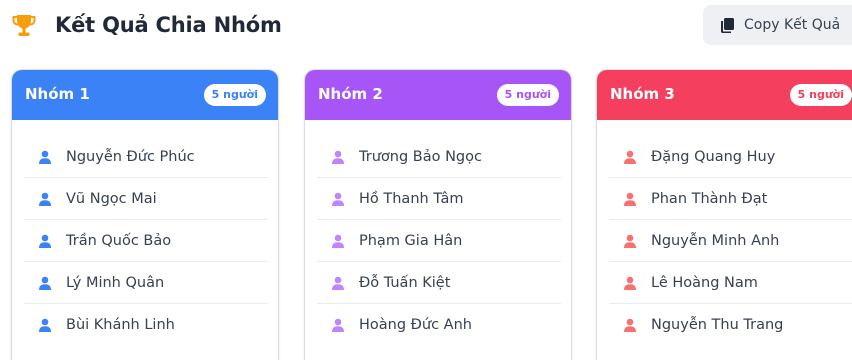 This screenshot has height=360, width=852. I want to click on member-item: Phan Thành Đạt, so click(730, 199).